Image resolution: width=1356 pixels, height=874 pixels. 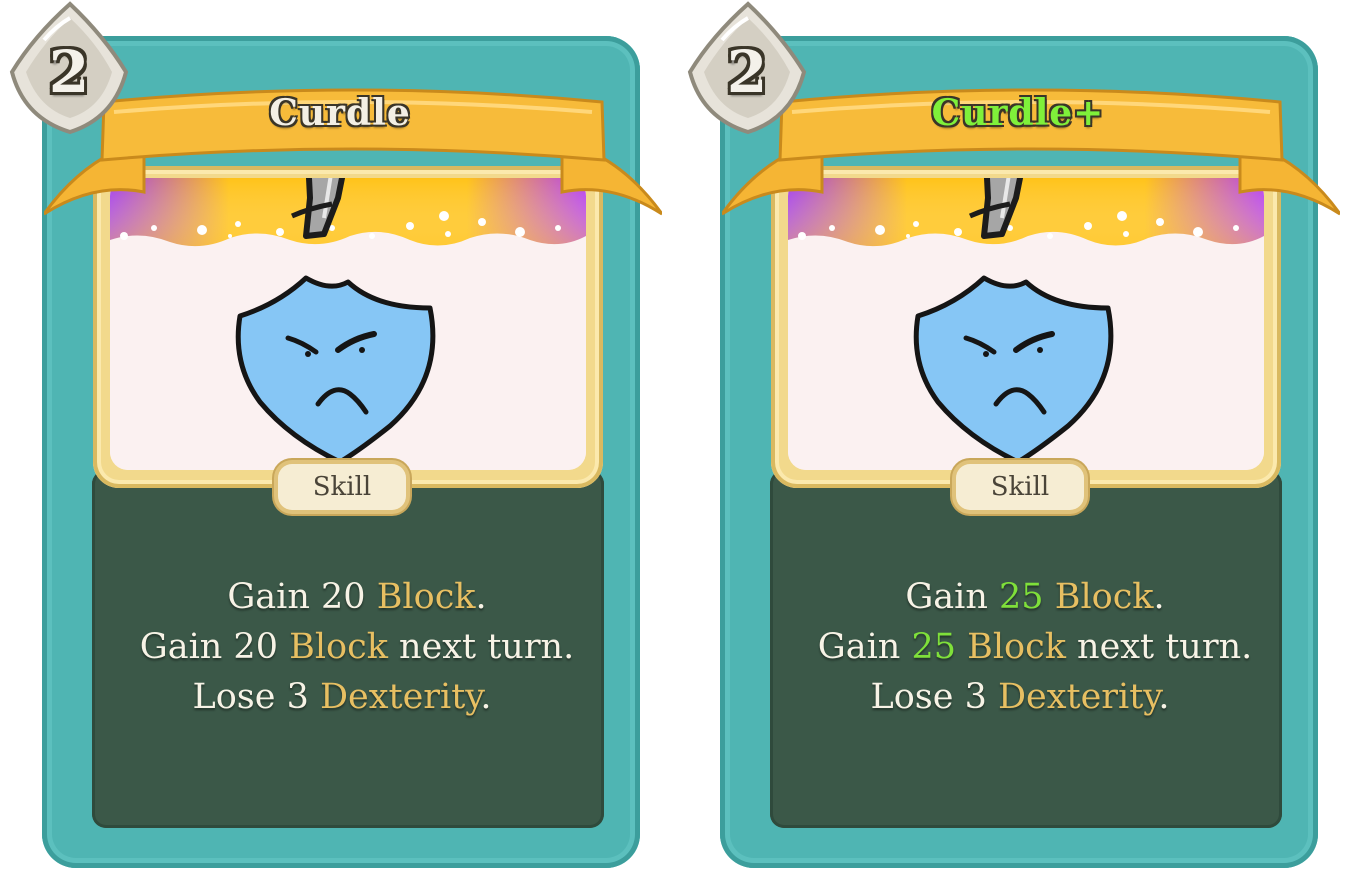 What do you see at coordinates (1018, 113) in the screenshot?
I see `card-title: Curdle+` at bounding box center [1018, 113].